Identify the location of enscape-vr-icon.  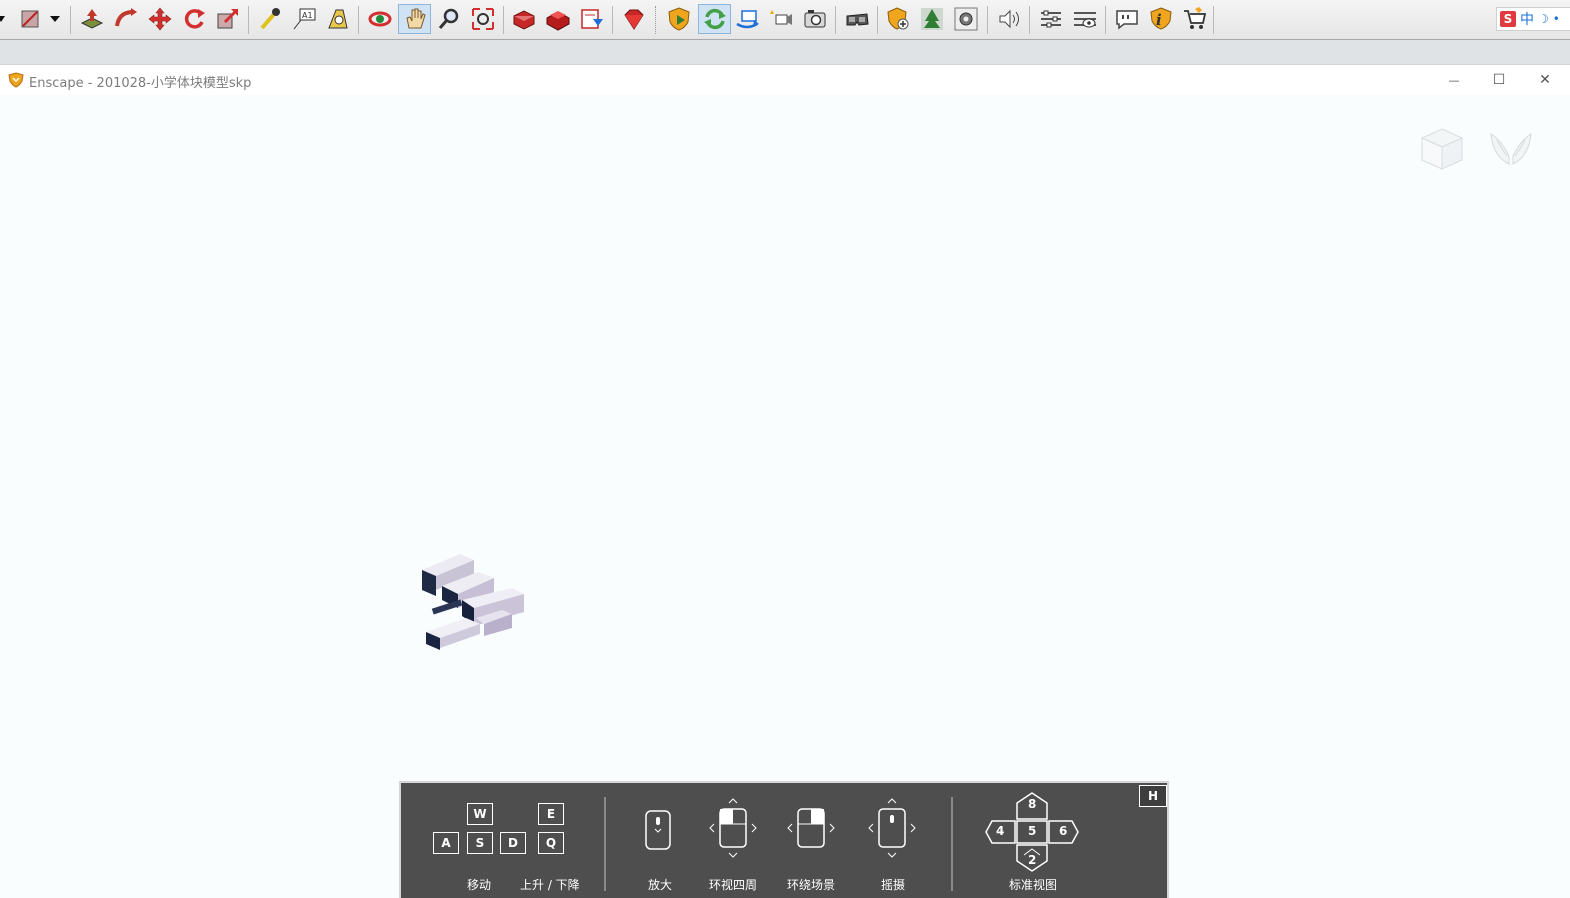
(857, 19).